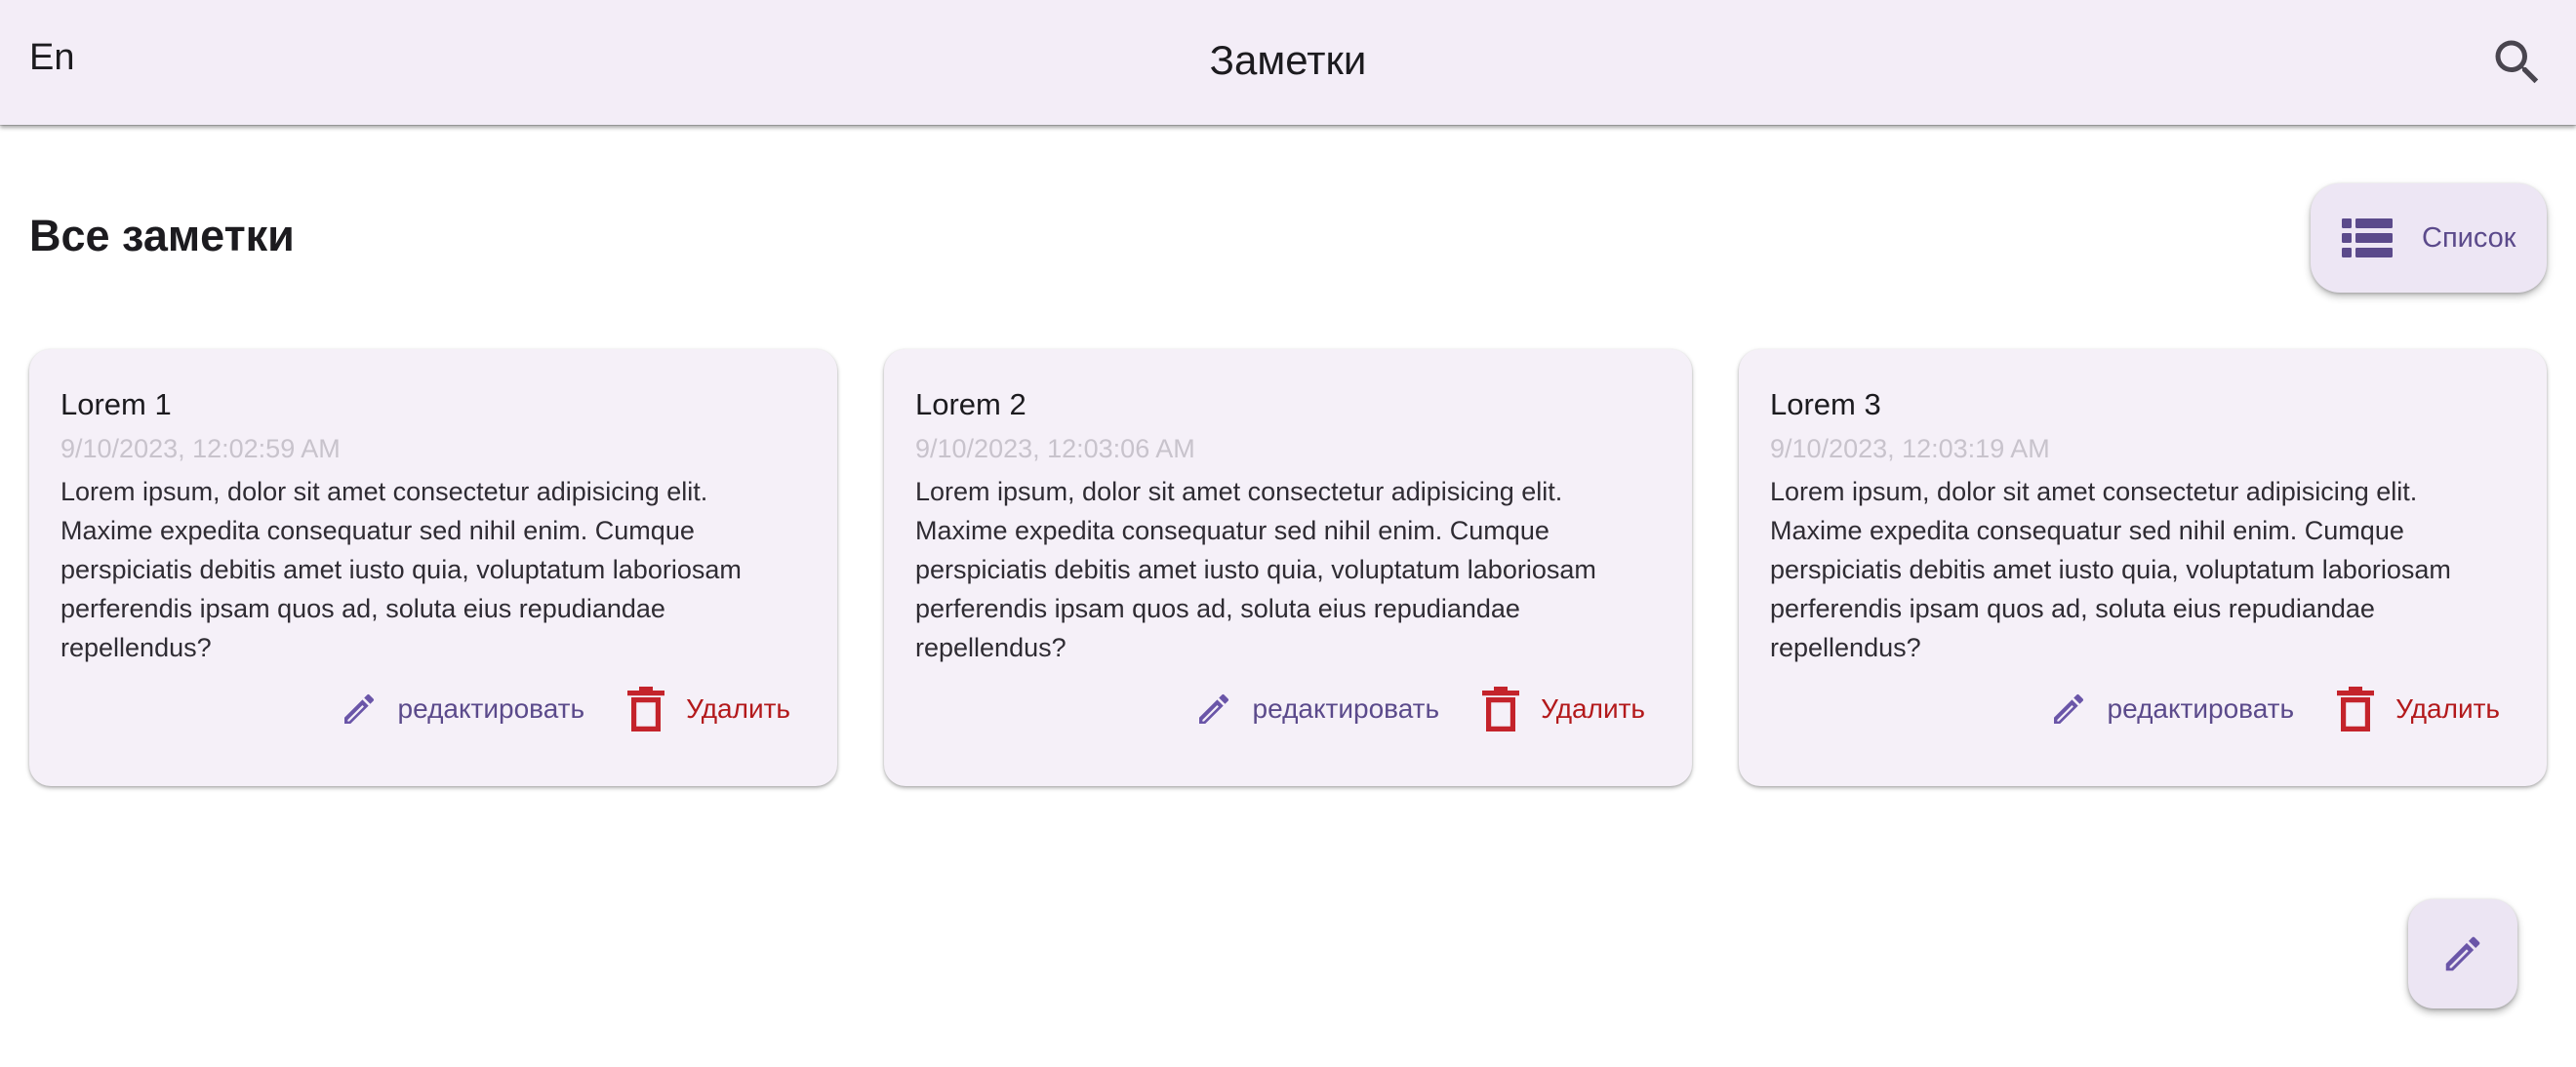 Image resolution: width=2576 pixels, height=1067 pixels. I want to click on search-button, so click(2517, 62).